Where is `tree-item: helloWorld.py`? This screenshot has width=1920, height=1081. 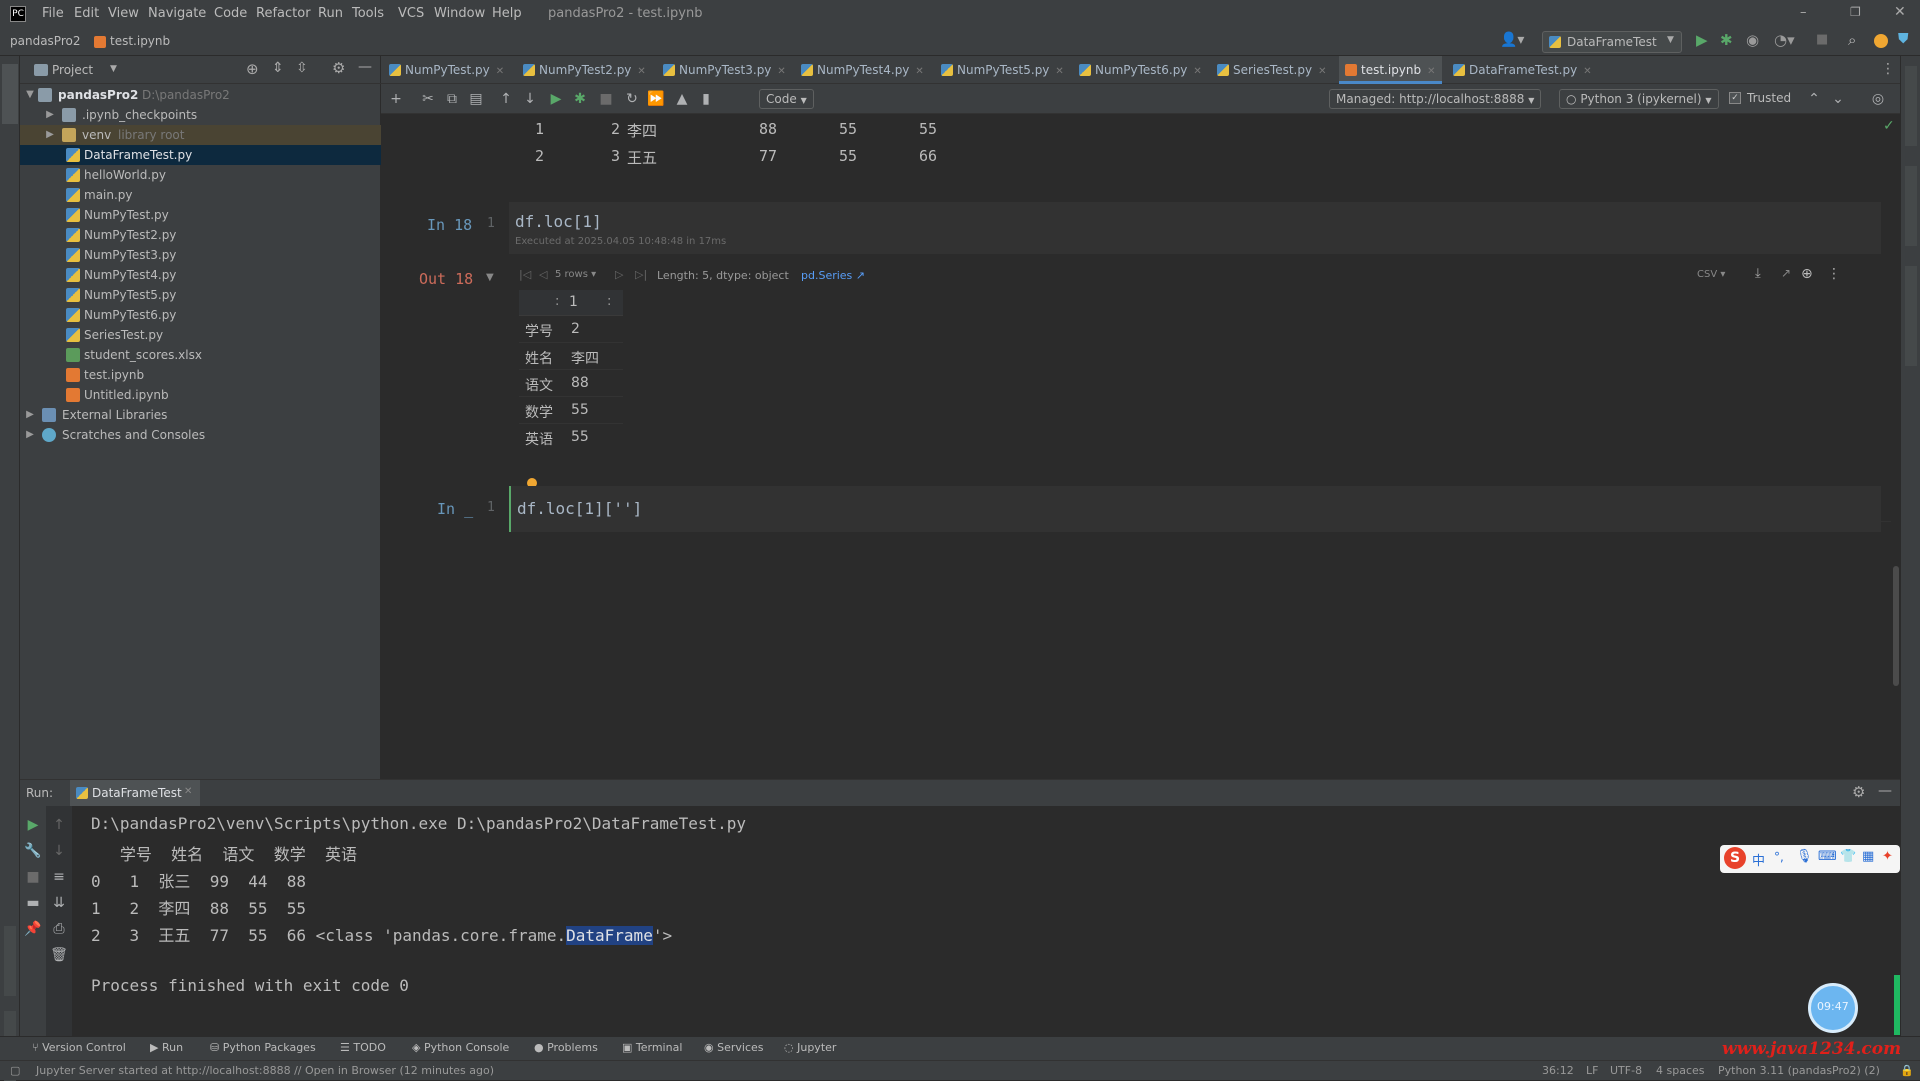 tree-item: helloWorld.py is located at coordinates (200, 175).